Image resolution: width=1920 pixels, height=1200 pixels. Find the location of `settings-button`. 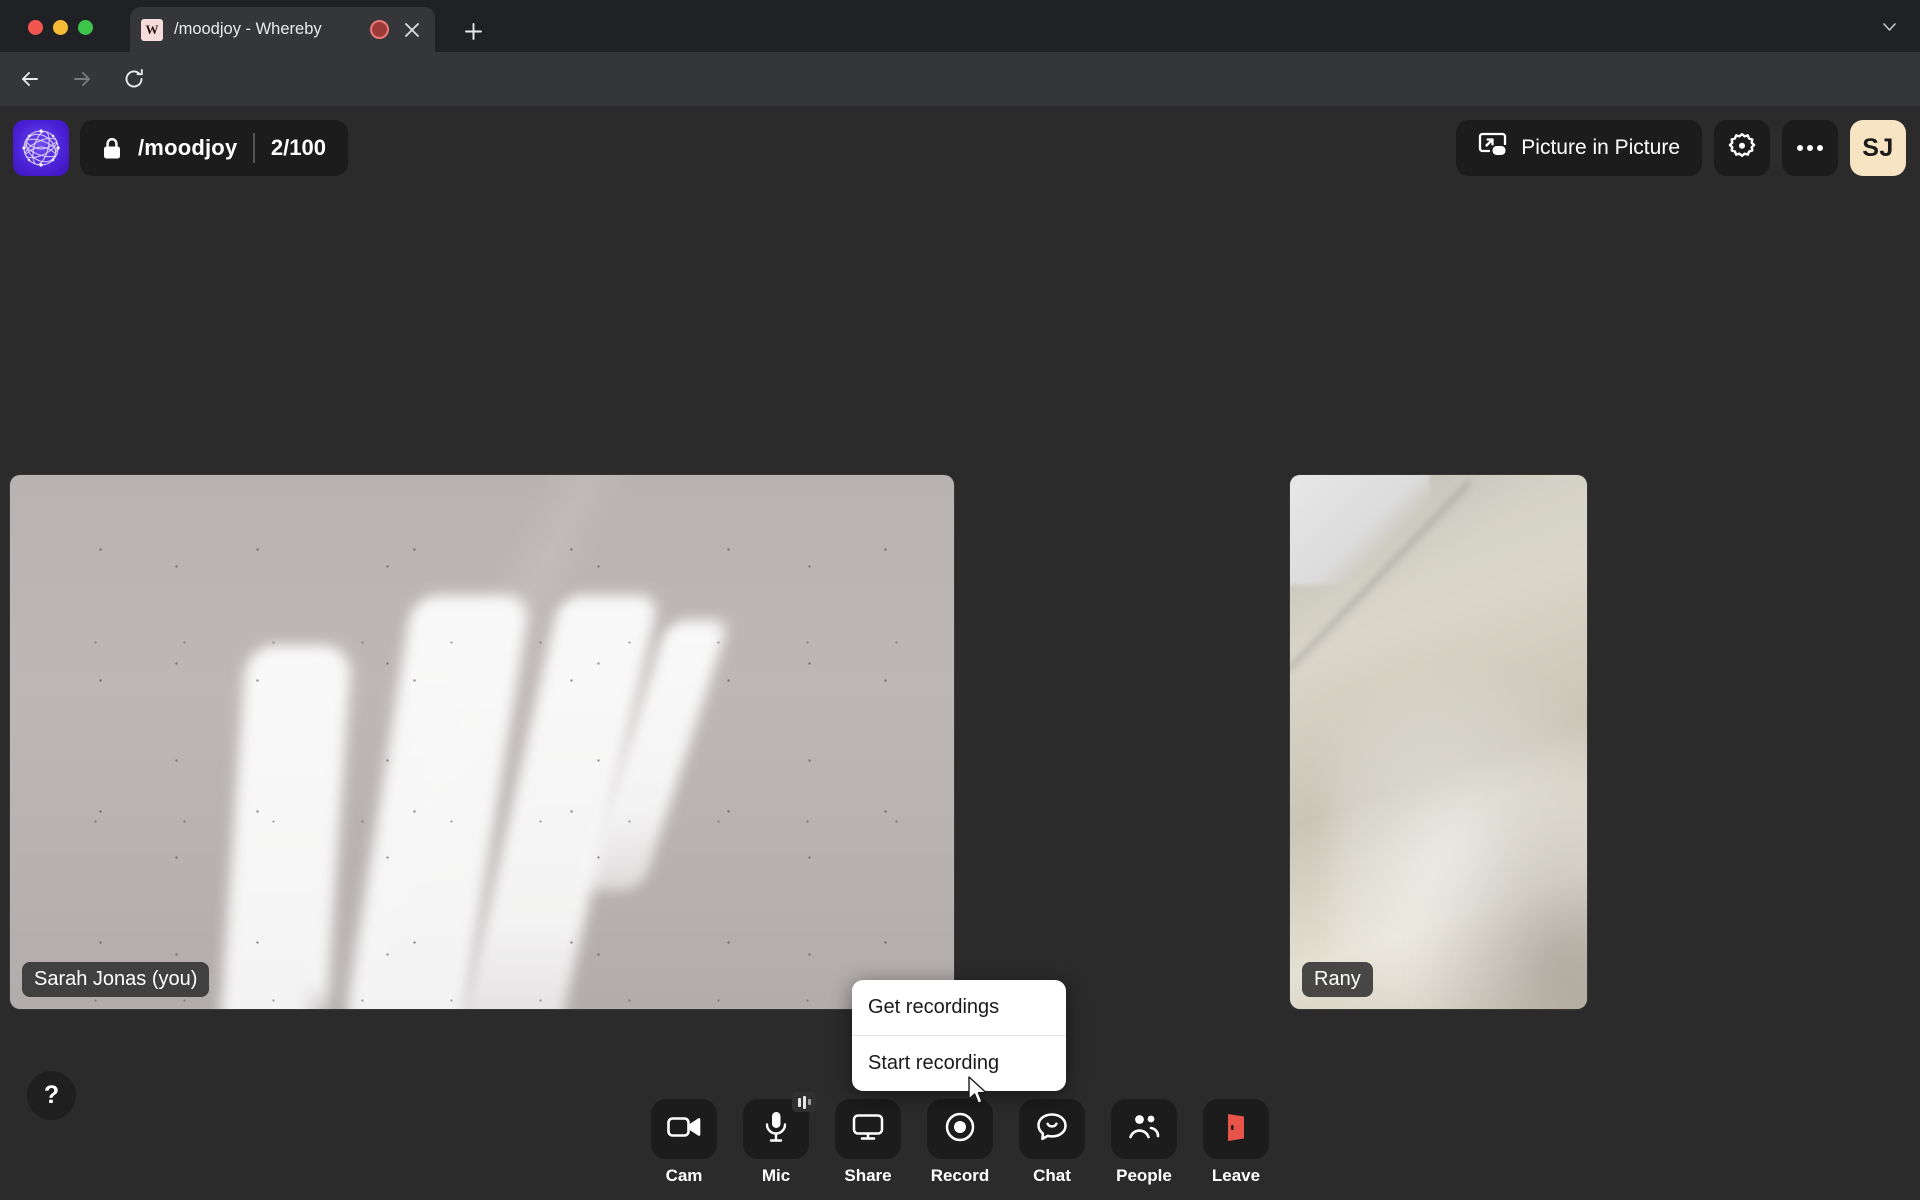

settings-button is located at coordinates (1742, 148).